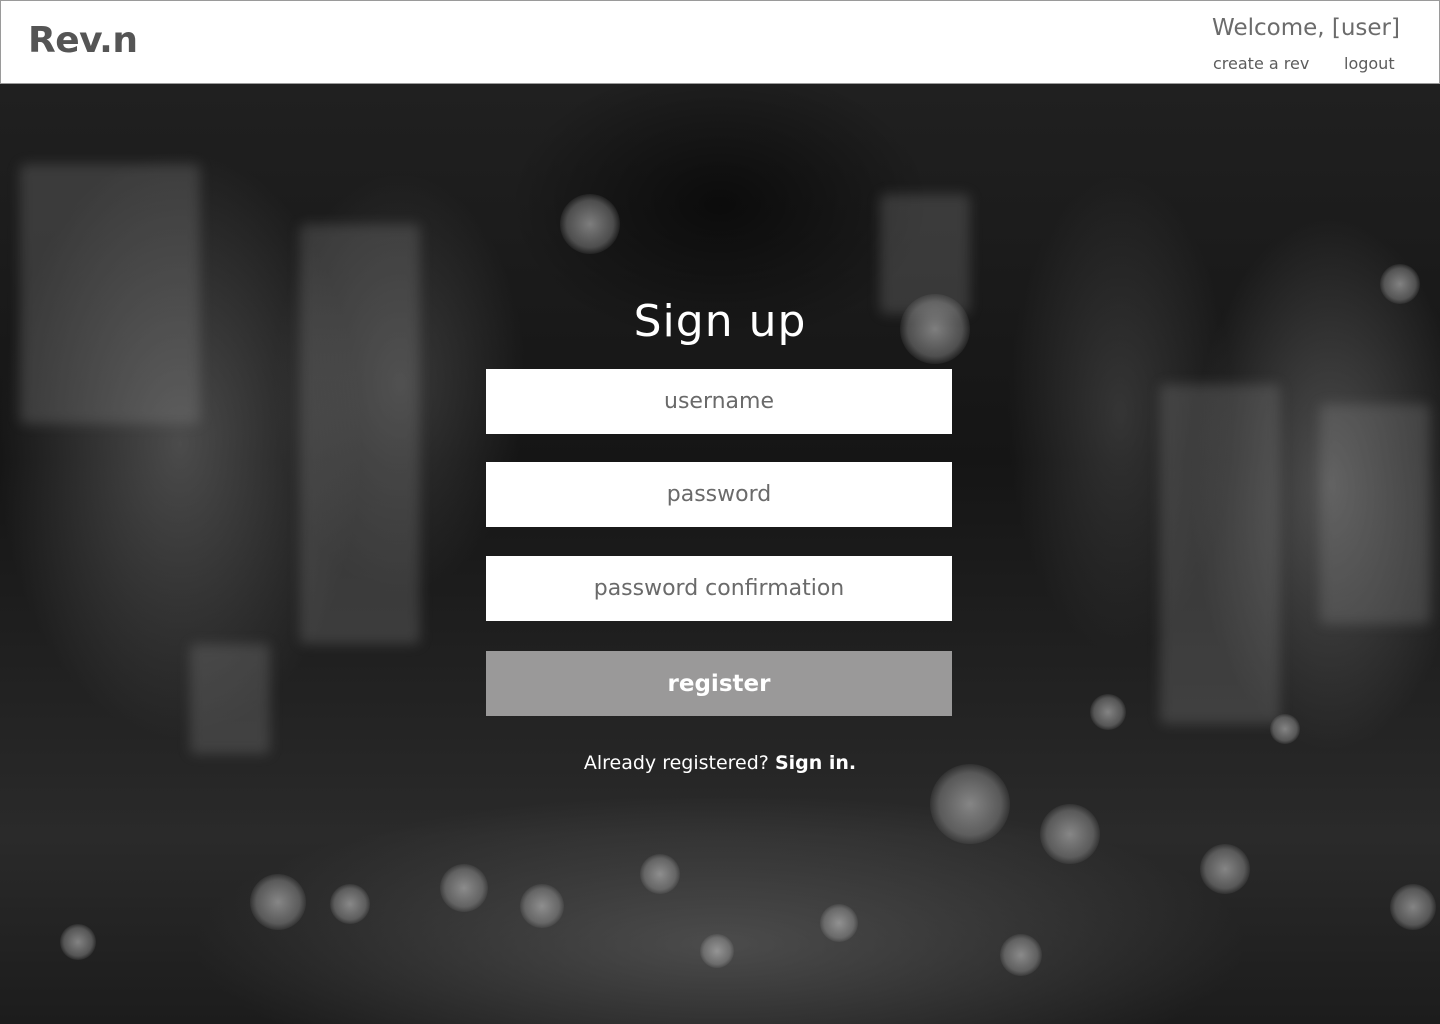 This screenshot has height=1024, width=1440. Describe the element at coordinates (719, 588) in the screenshot. I see `password-confirmation-input` at that location.